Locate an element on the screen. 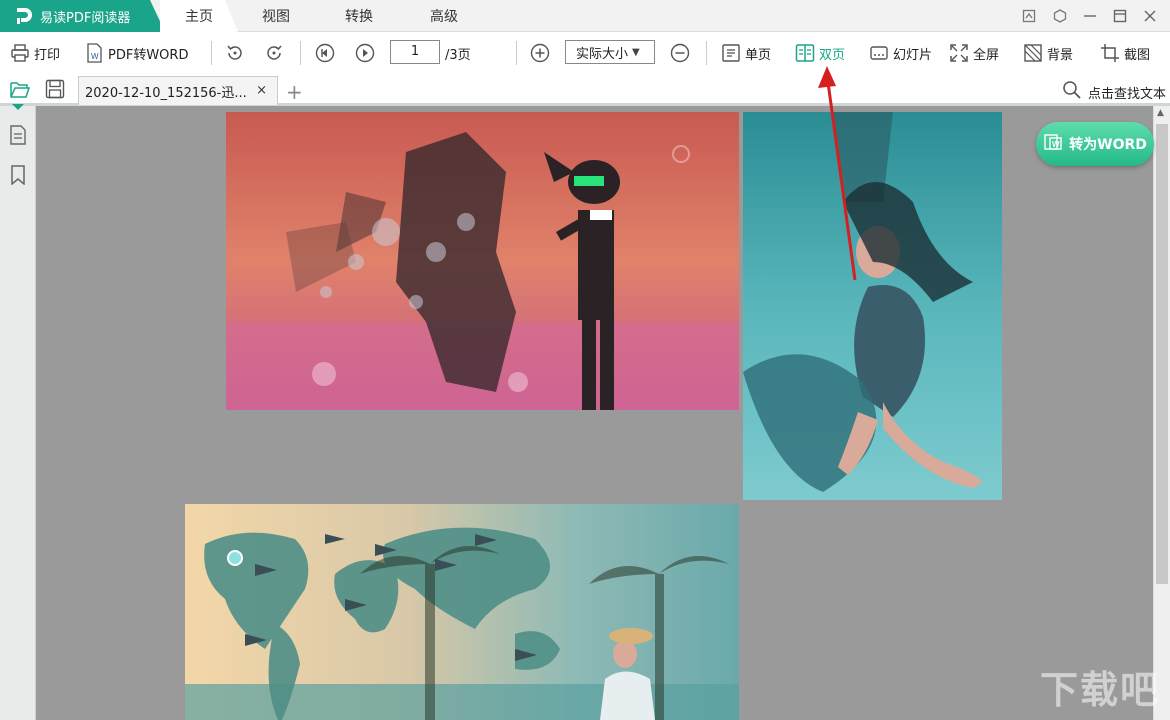  thumbnails-icon is located at coordinates (18, 135).